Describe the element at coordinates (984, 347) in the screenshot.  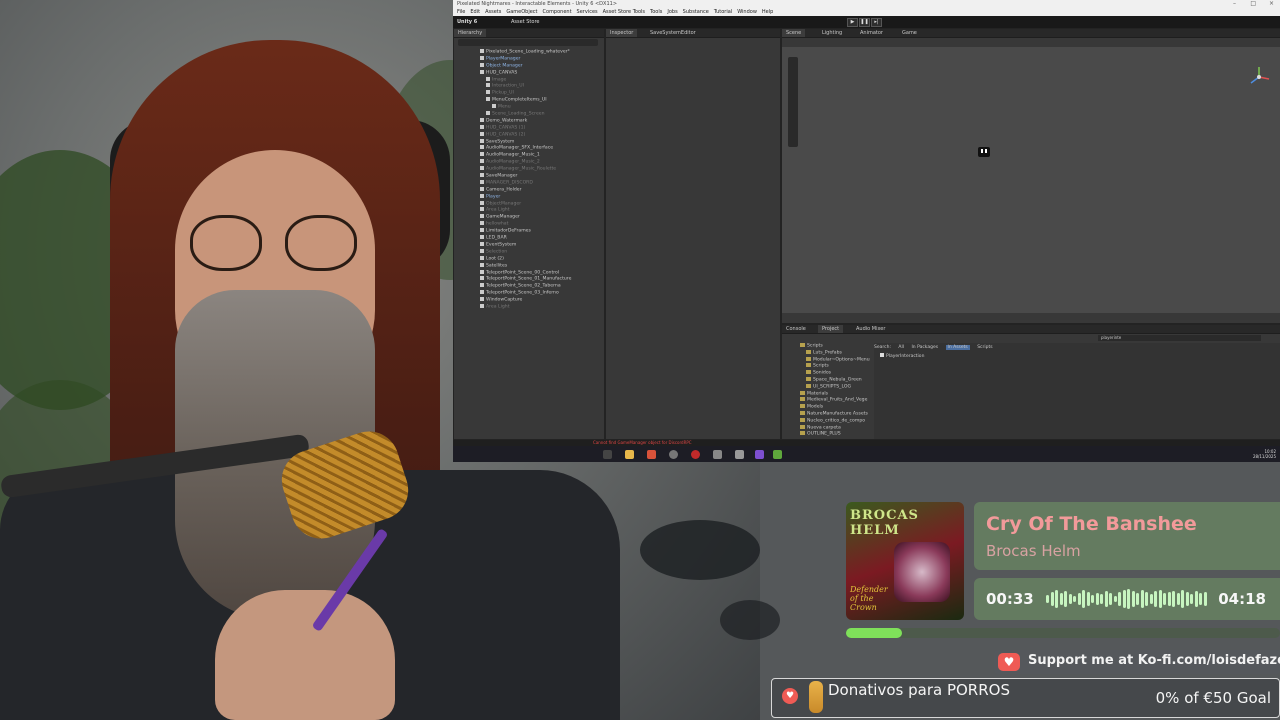
I see `search-scope-scripts: Scripts` at that location.